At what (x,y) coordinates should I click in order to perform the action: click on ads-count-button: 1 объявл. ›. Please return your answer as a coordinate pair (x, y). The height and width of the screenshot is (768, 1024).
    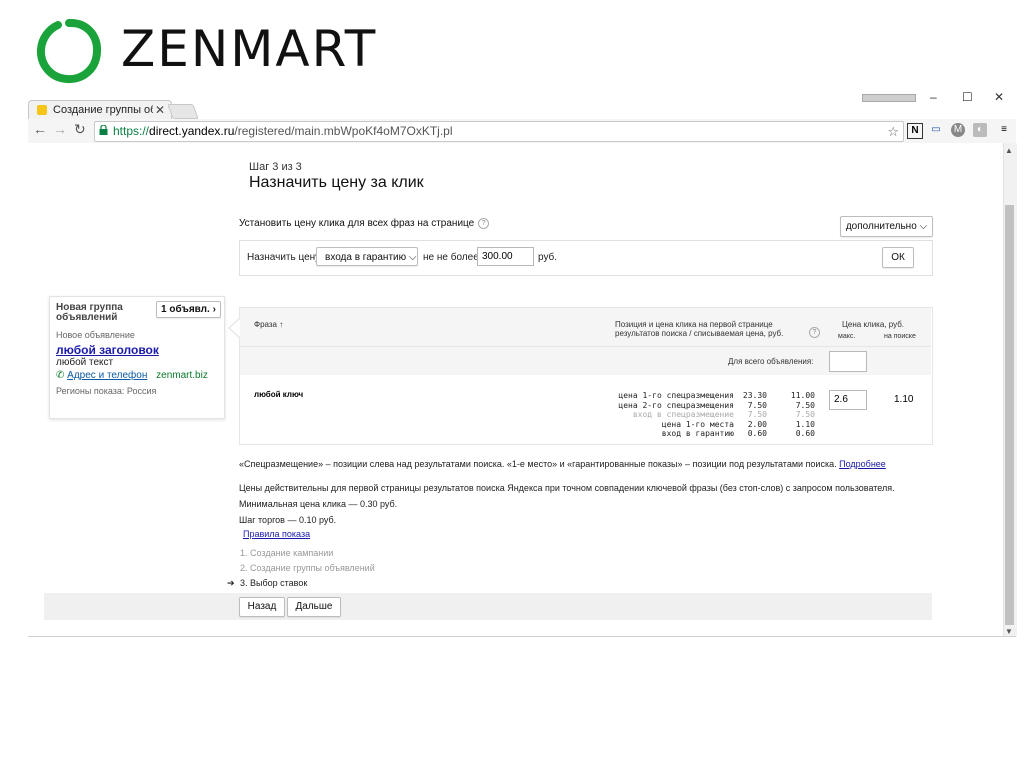
    Looking at the image, I should click on (188, 309).